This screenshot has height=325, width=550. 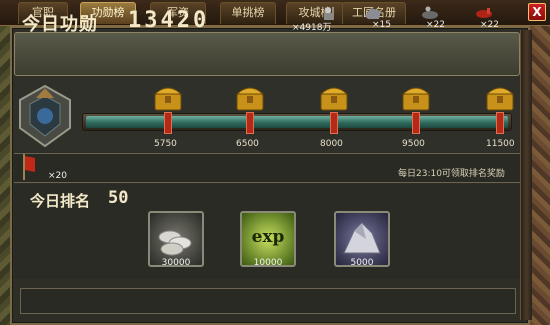 I want to click on reward-amount-silver: 30000, so click(x=176, y=263).